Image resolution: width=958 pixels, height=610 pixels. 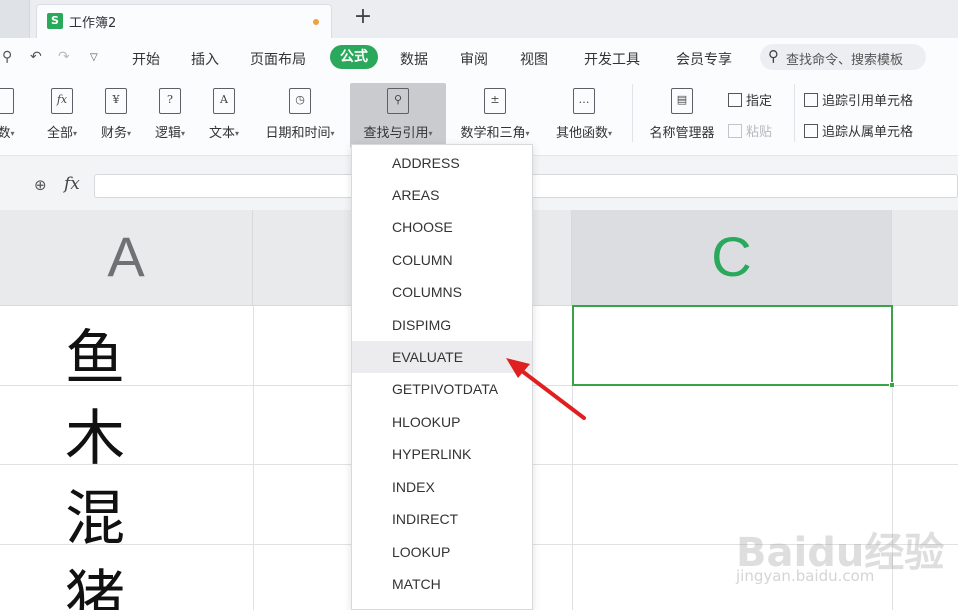 What do you see at coordinates (811, 100) in the screenshot?
I see `trace-precedents-icon` at bounding box center [811, 100].